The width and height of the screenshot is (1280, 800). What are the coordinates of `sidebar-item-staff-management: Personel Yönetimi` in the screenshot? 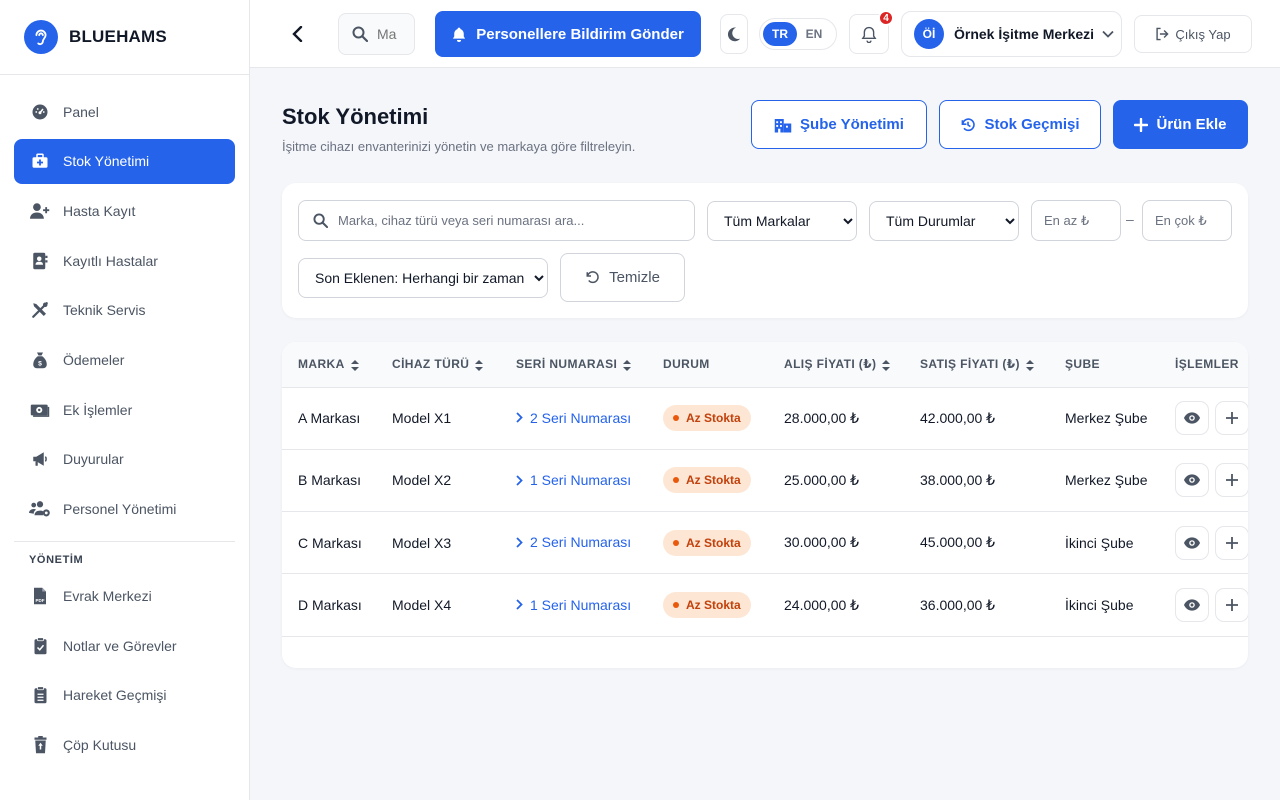 It's located at (124, 509).